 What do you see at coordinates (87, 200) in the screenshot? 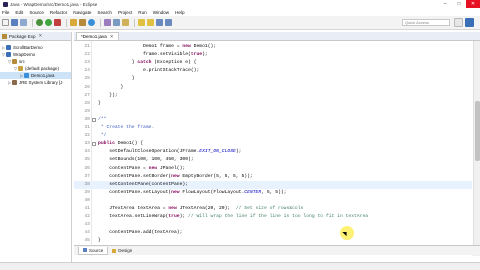
I see `line-number: 40` at bounding box center [87, 200].